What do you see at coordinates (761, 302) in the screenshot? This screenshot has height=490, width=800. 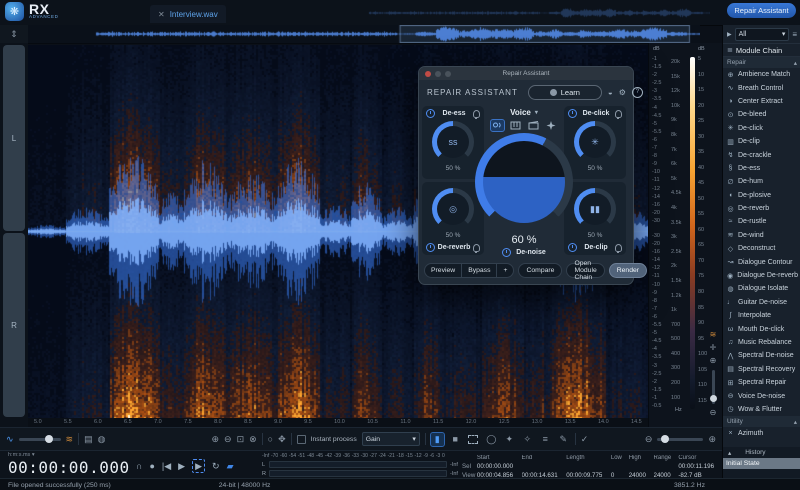 I see `module-list-item: ♩ Guitar De-noise` at bounding box center [761, 302].